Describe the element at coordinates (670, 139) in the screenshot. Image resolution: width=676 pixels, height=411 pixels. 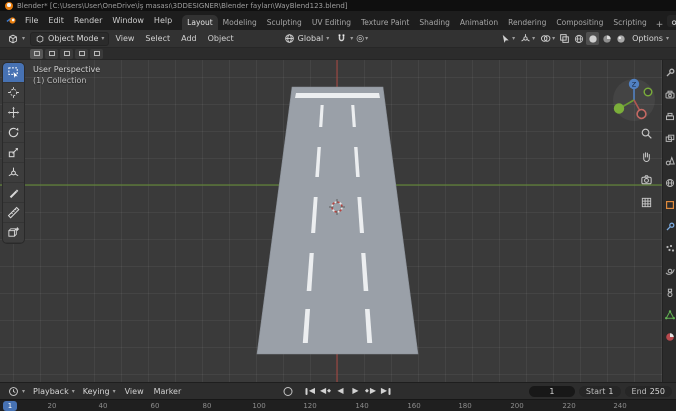
I see `properties-tab-view-layer` at that location.